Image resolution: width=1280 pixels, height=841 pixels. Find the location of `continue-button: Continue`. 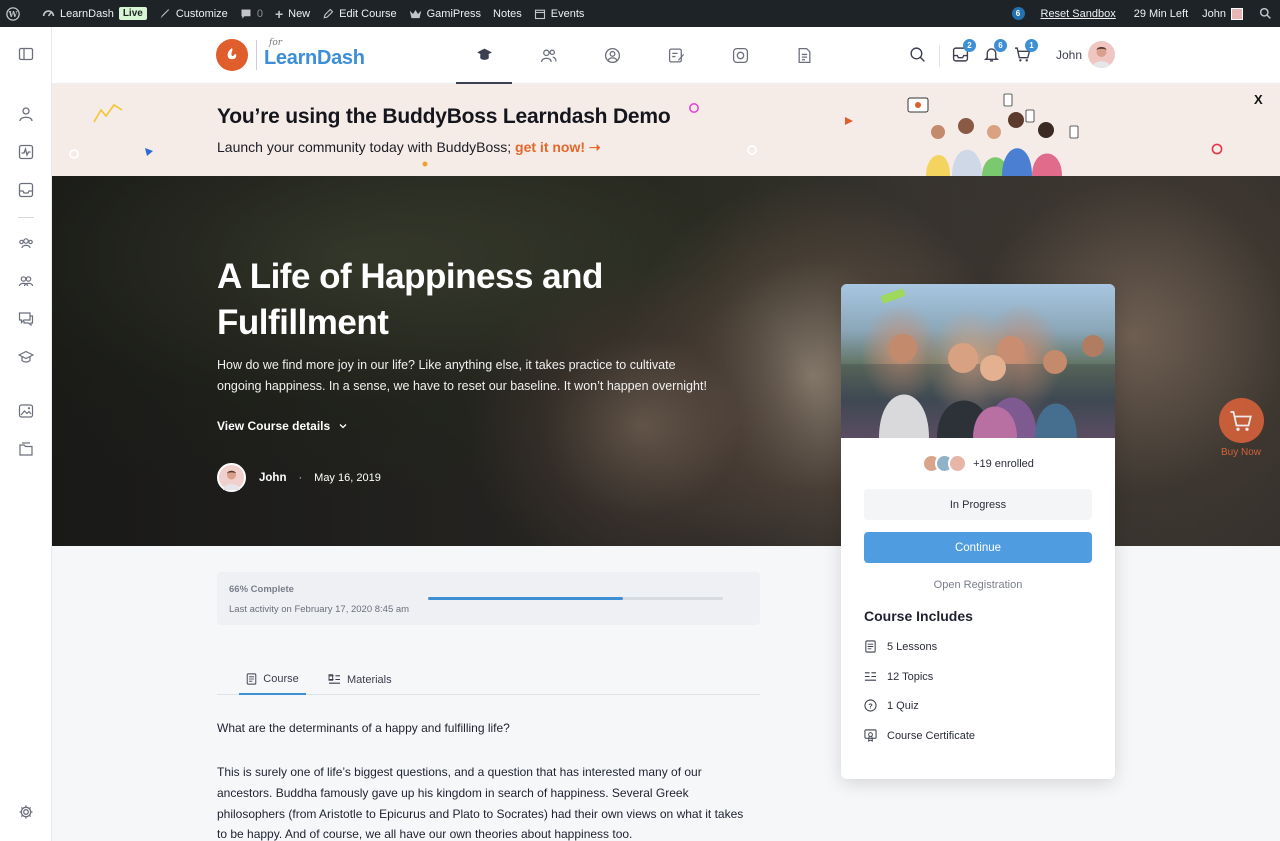

continue-button: Continue is located at coordinates (978, 547).